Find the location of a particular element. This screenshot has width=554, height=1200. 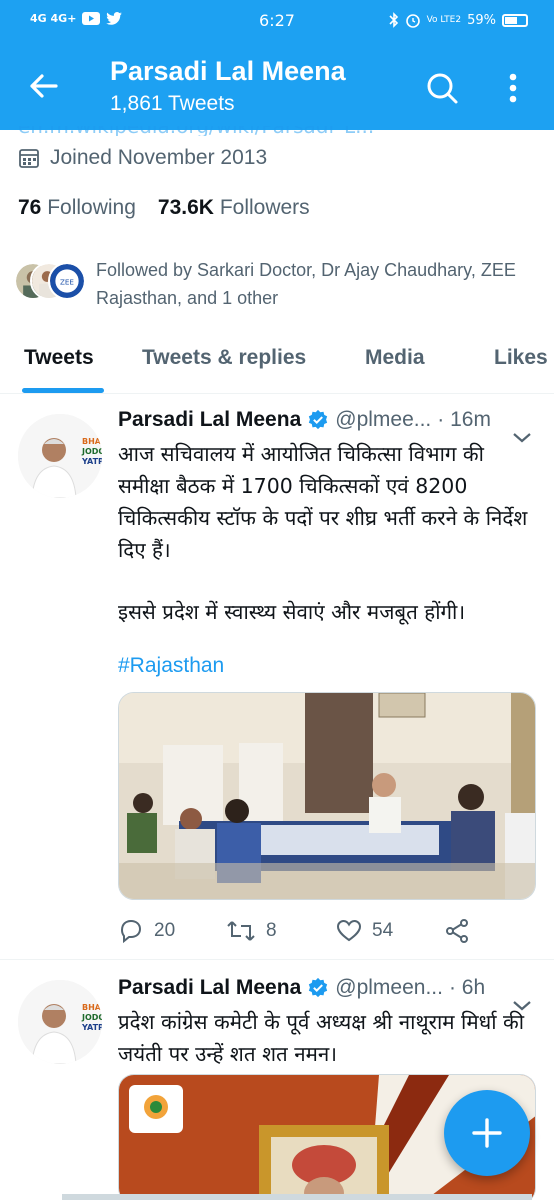

tab-tweets: Tweets is located at coordinates (59, 358).